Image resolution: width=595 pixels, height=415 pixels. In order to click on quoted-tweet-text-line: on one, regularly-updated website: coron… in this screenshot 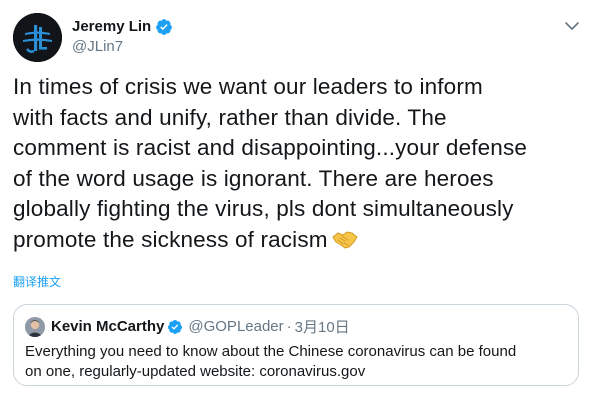, I will do `click(195, 371)`.